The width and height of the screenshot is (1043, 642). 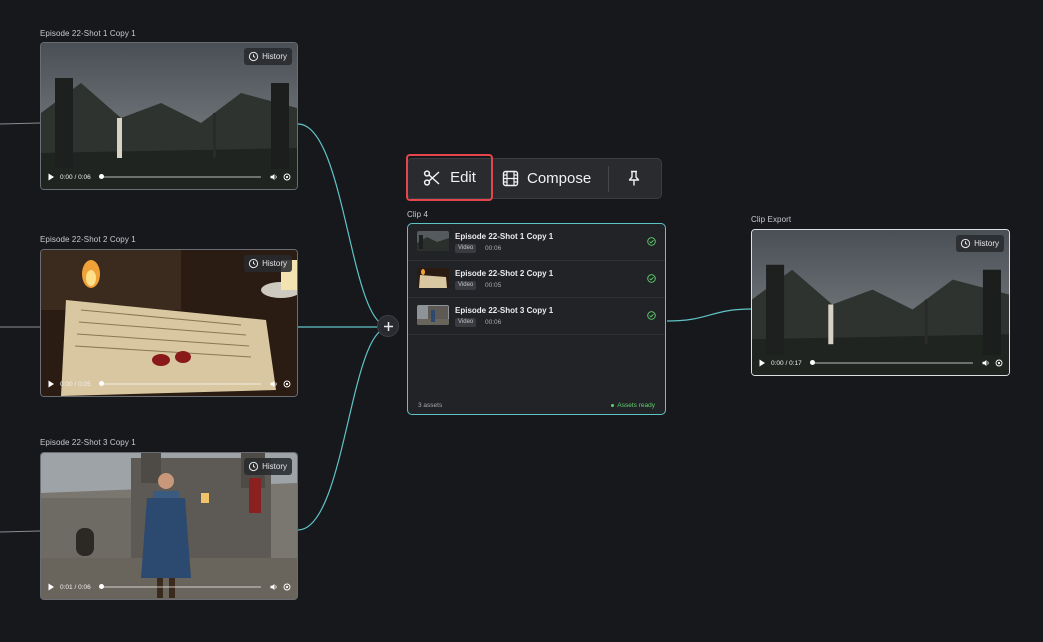 What do you see at coordinates (771, 219) in the screenshot?
I see `node-label-export: Clip Export` at bounding box center [771, 219].